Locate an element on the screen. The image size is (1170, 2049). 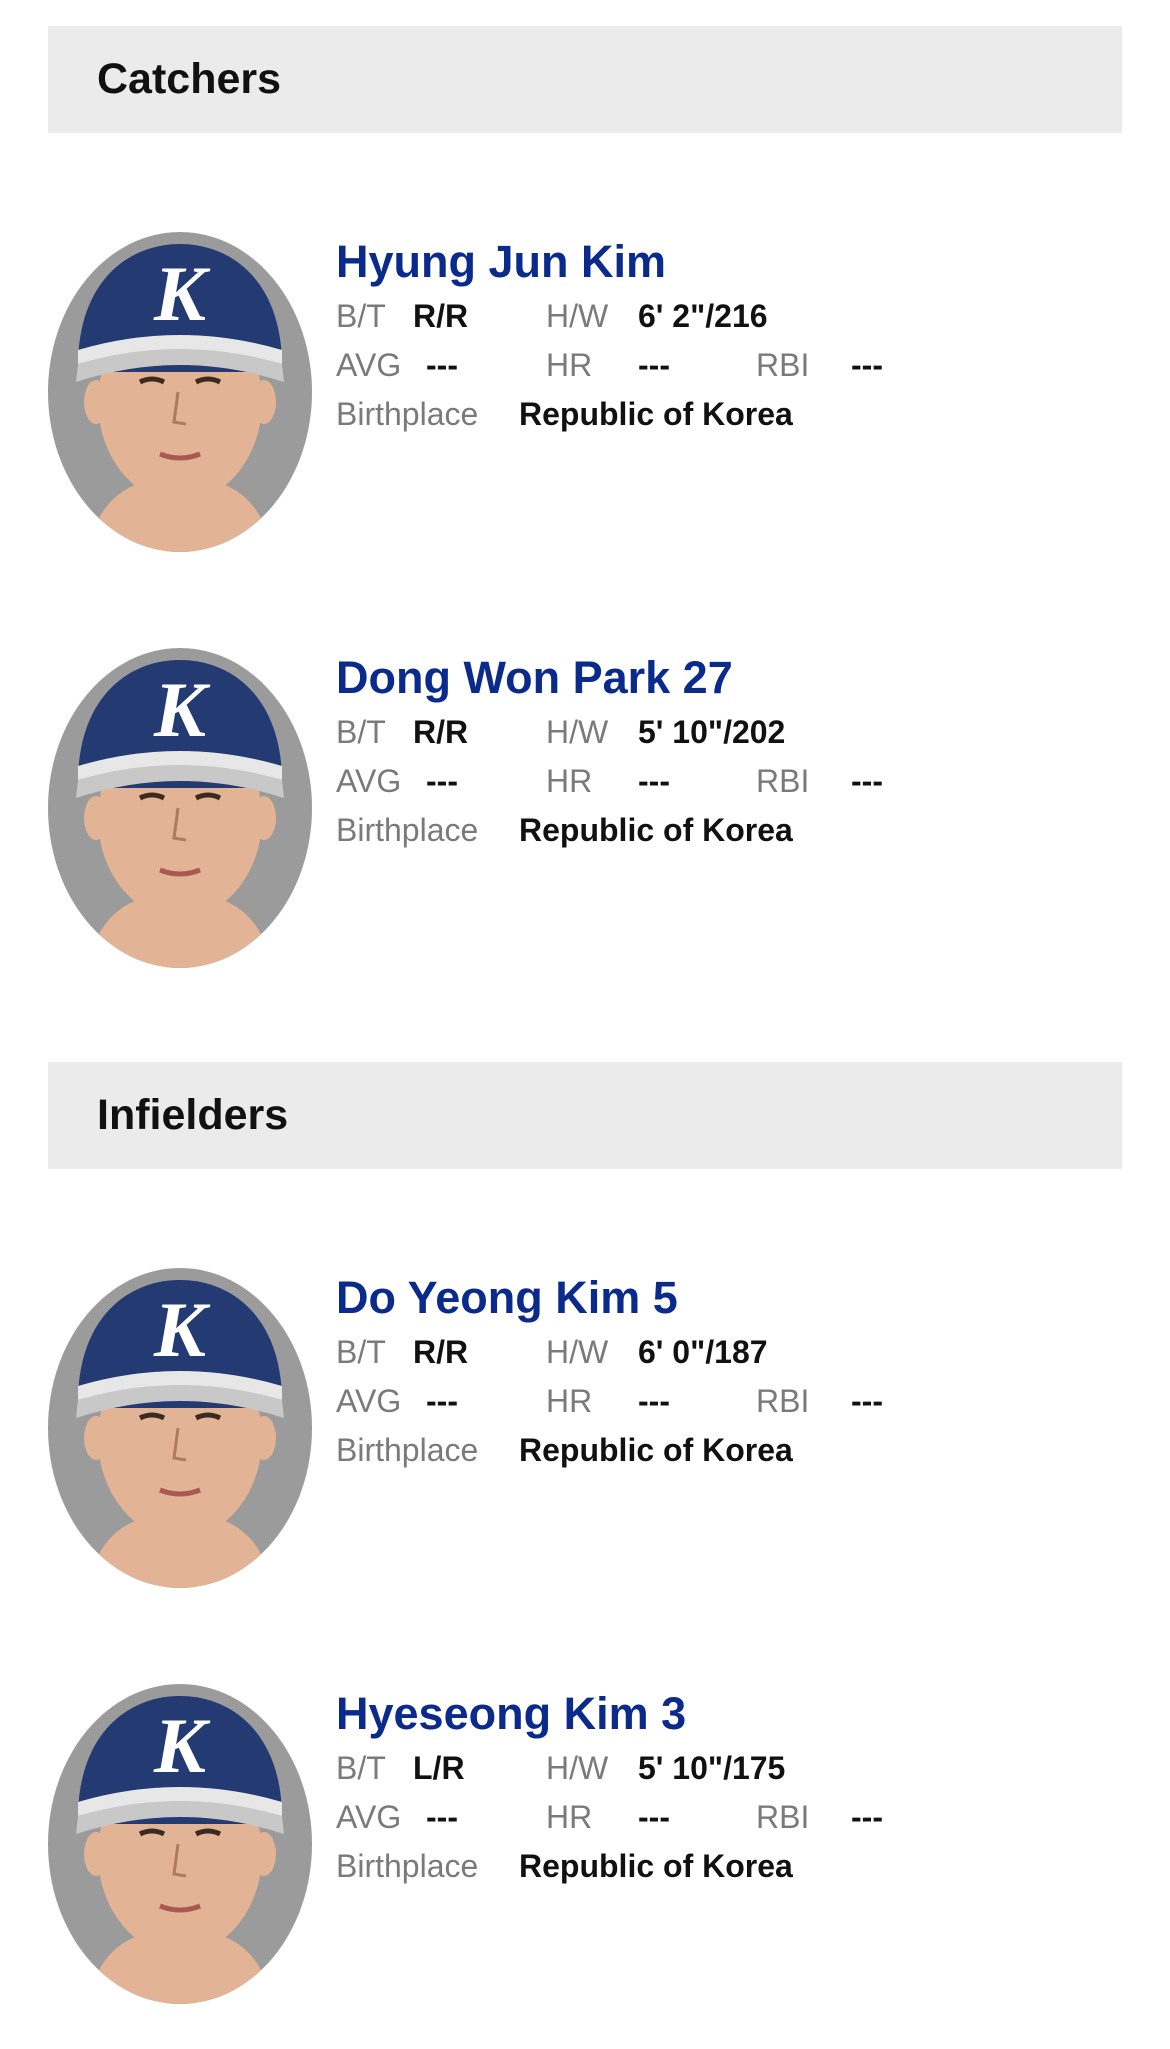
section-title: Catchers is located at coordinates (189, 79).